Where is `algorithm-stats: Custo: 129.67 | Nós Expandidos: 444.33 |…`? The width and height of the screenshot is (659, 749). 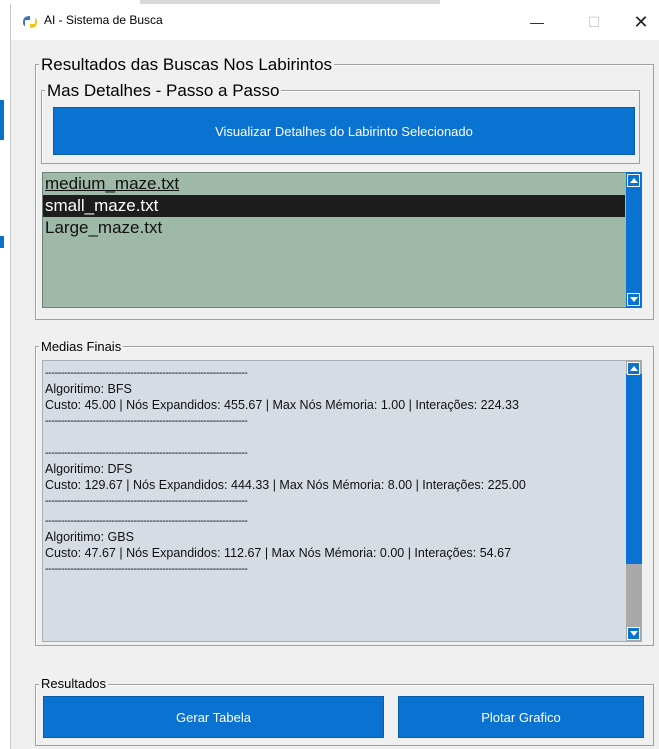 algorithm-stats: Custo: 129.67 | Nós Expandidos: 444.33 |… is located at coordinates (285, 485).